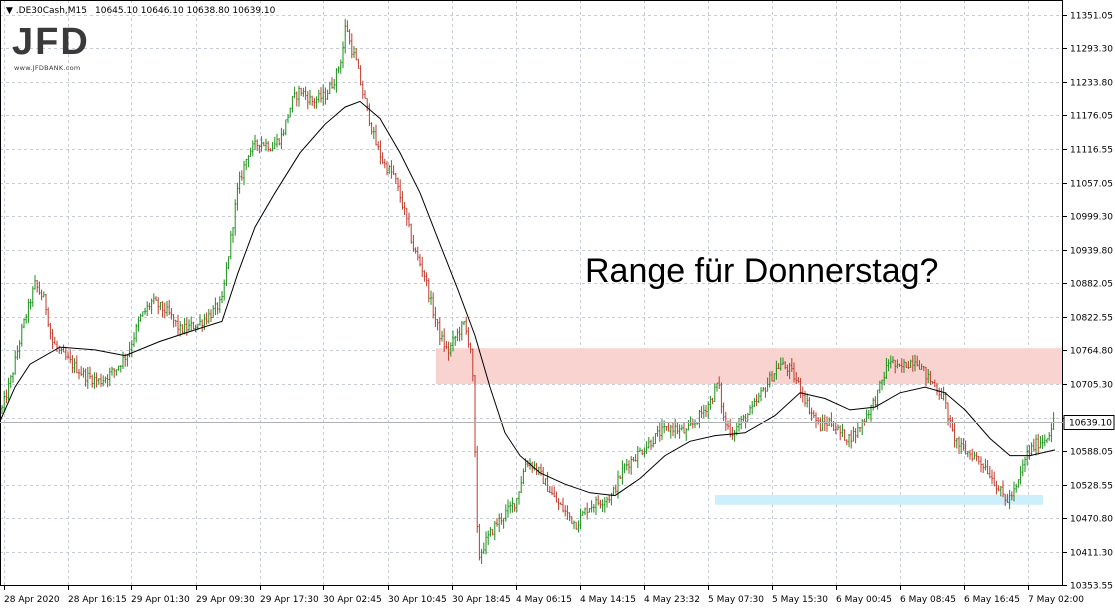 This screenshot has width=1115, height=609. Describe the element at coordinates (1091, 17) in the screenshot. I see `y-tick-label: 11351.05` at that location.